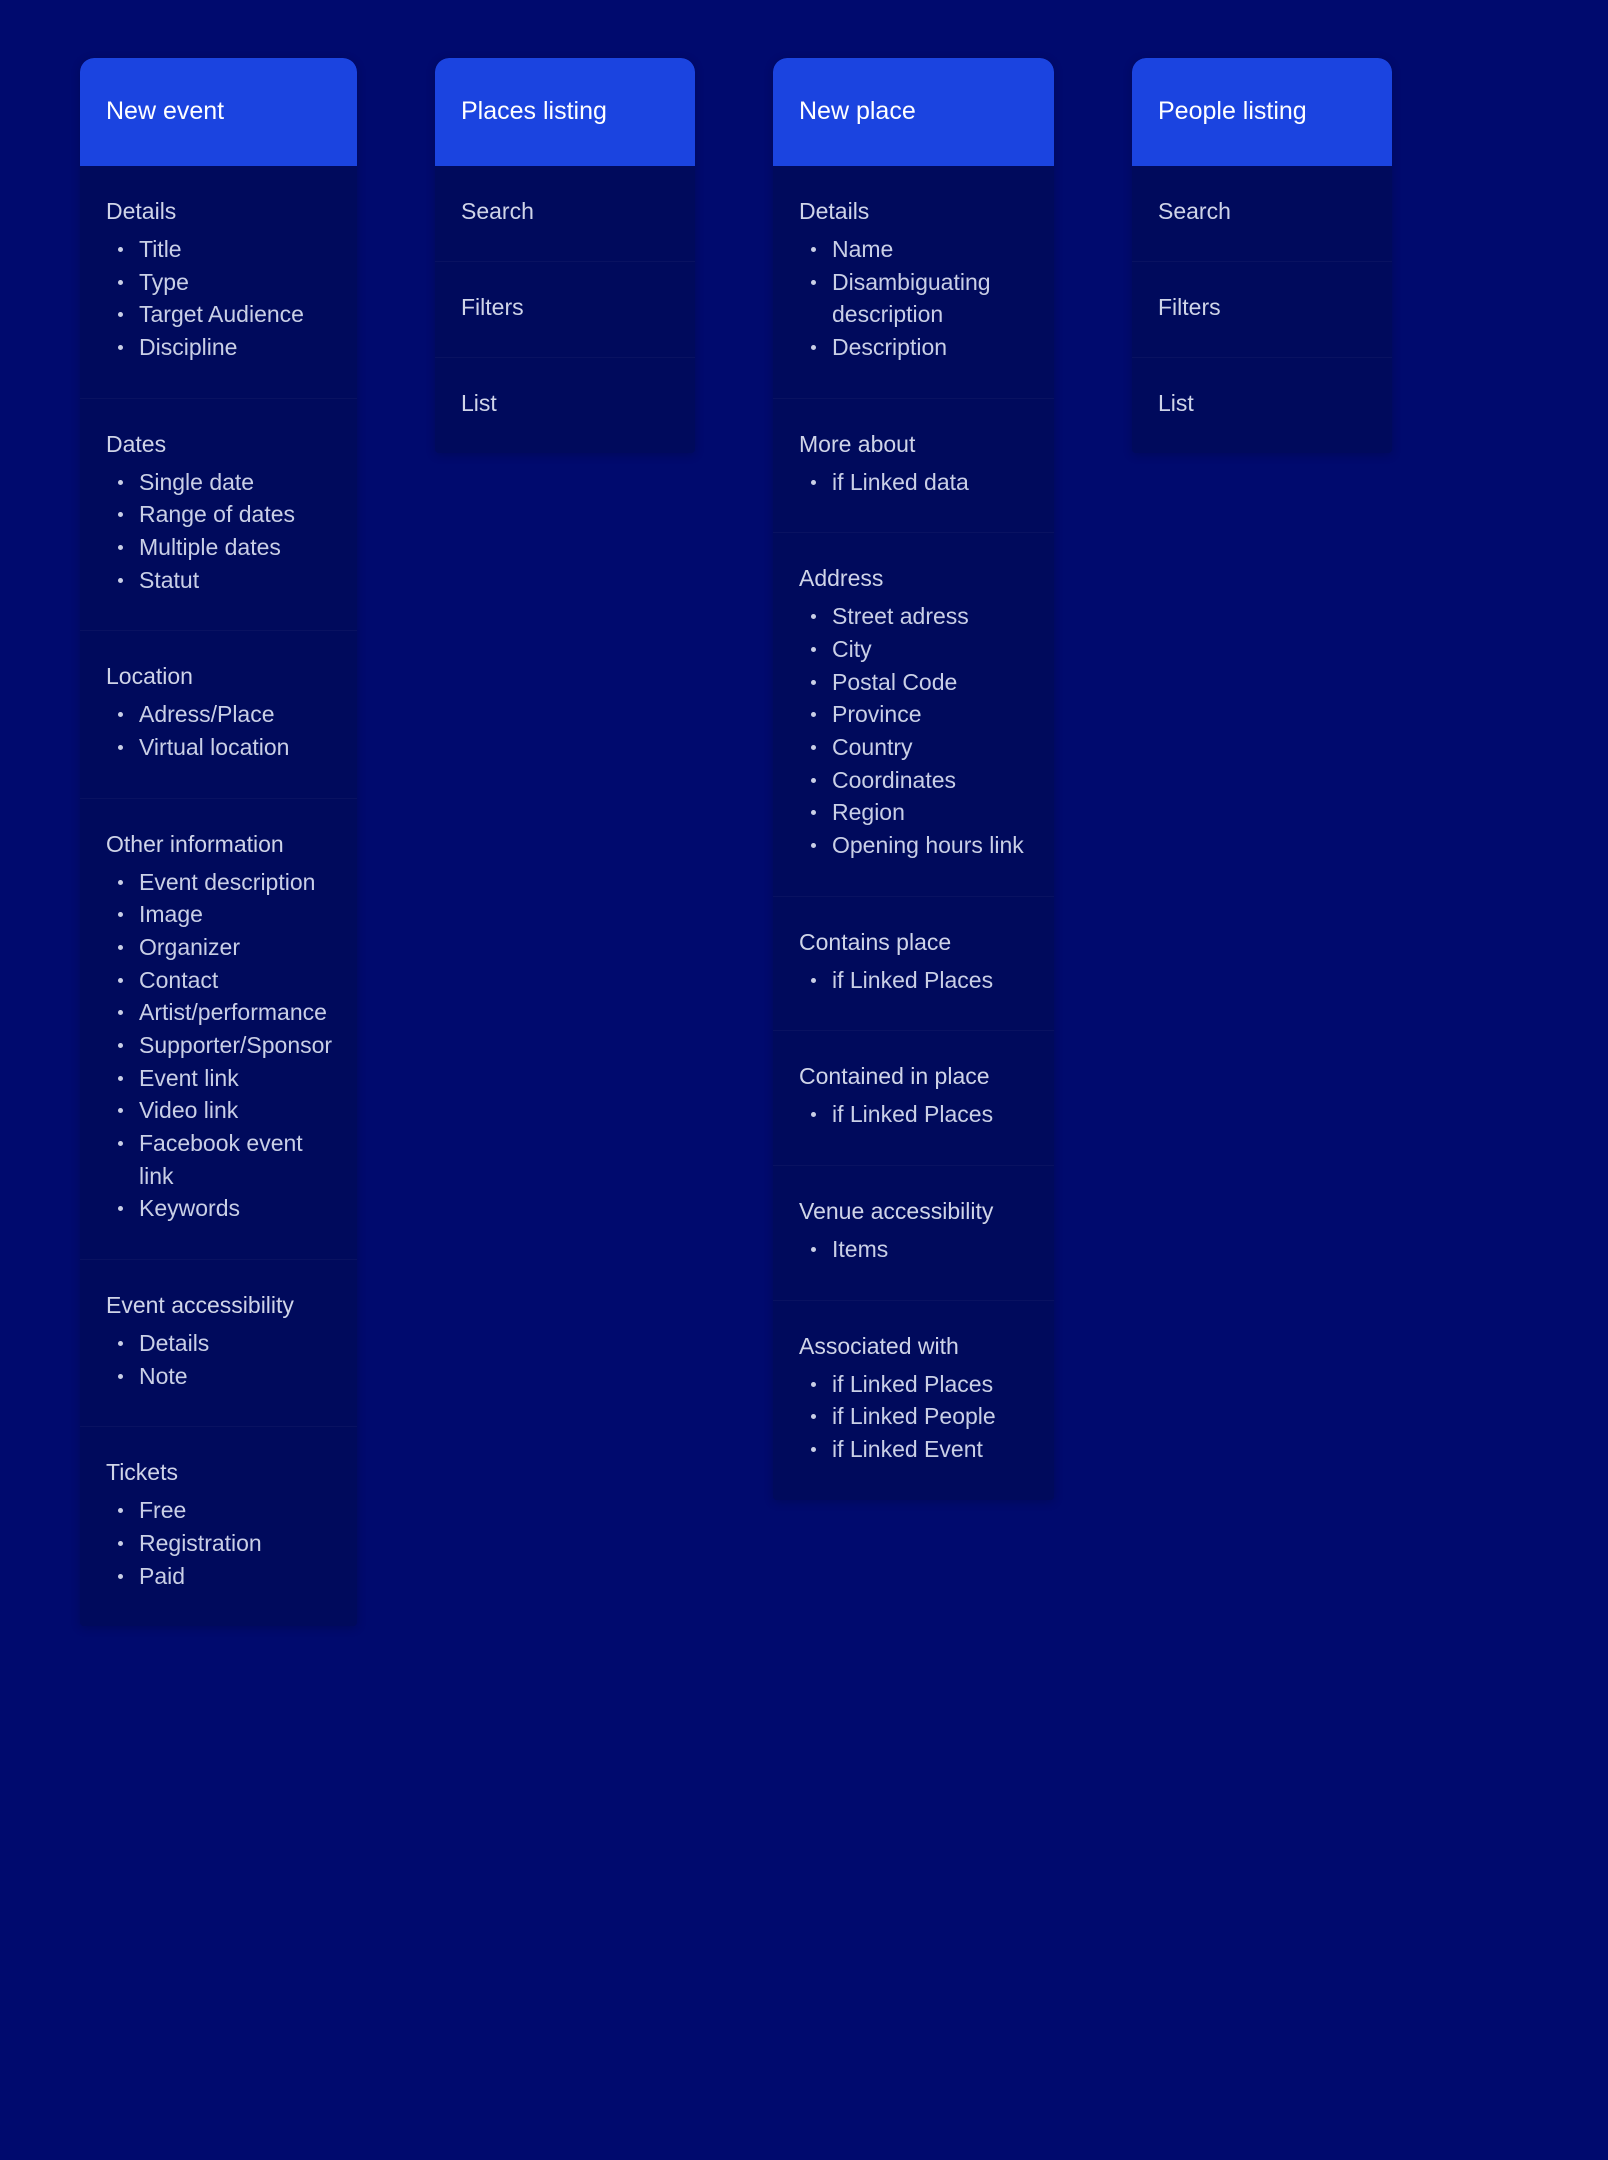 The height and width of the screenshot is (2160, 1608). I want to click on list-item: Type, so click(218, 282).